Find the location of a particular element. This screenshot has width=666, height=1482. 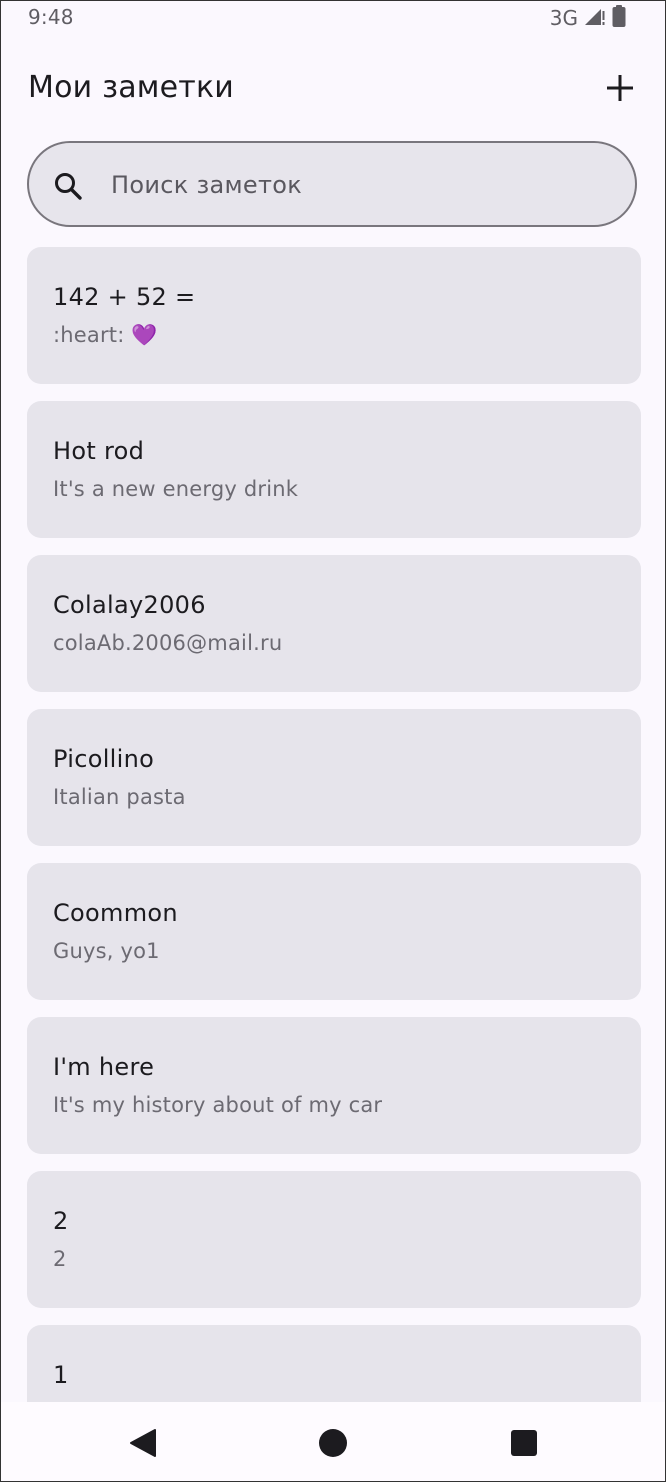

note-card: 2 2 is located at coordinates (334, 1239).